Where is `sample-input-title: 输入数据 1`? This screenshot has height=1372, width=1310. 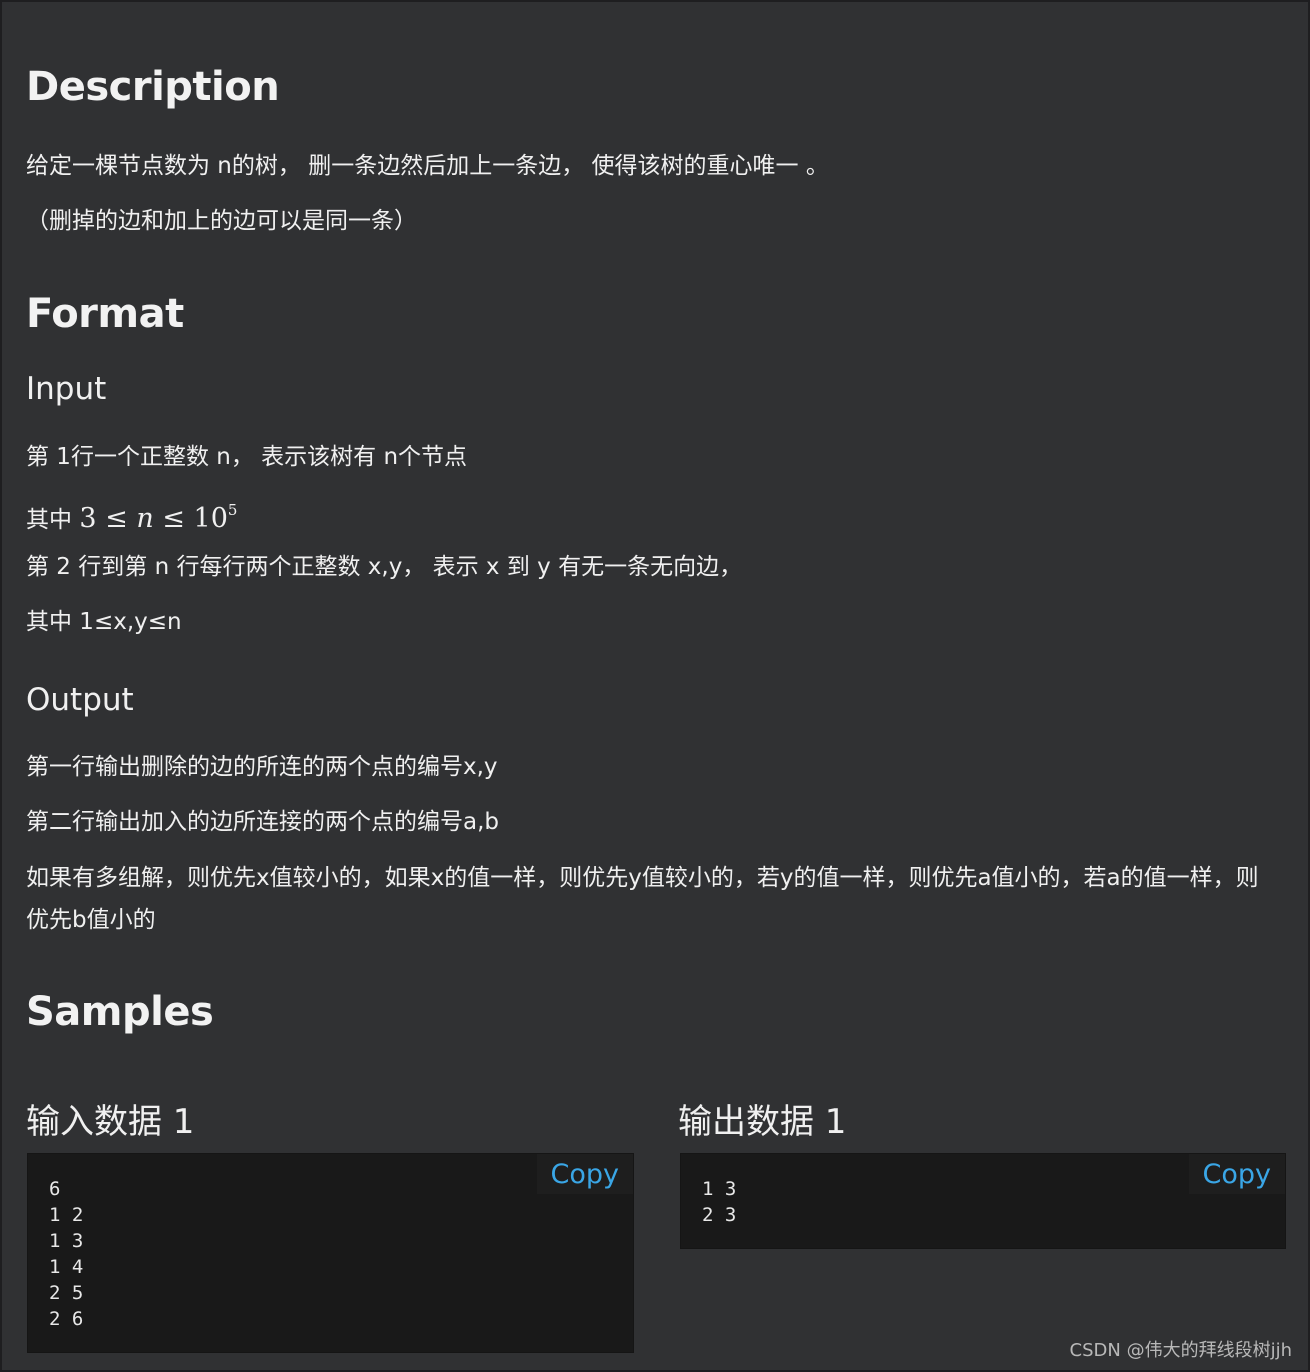
sample-input-title: 输入数据 1 is located at coordinates (110, 1122).